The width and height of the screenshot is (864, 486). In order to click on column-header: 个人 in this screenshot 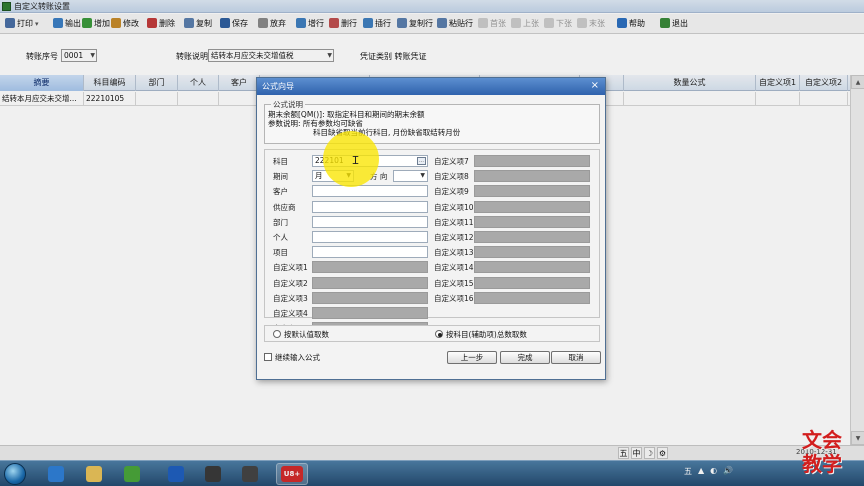, I will do `click(198, 83)`.